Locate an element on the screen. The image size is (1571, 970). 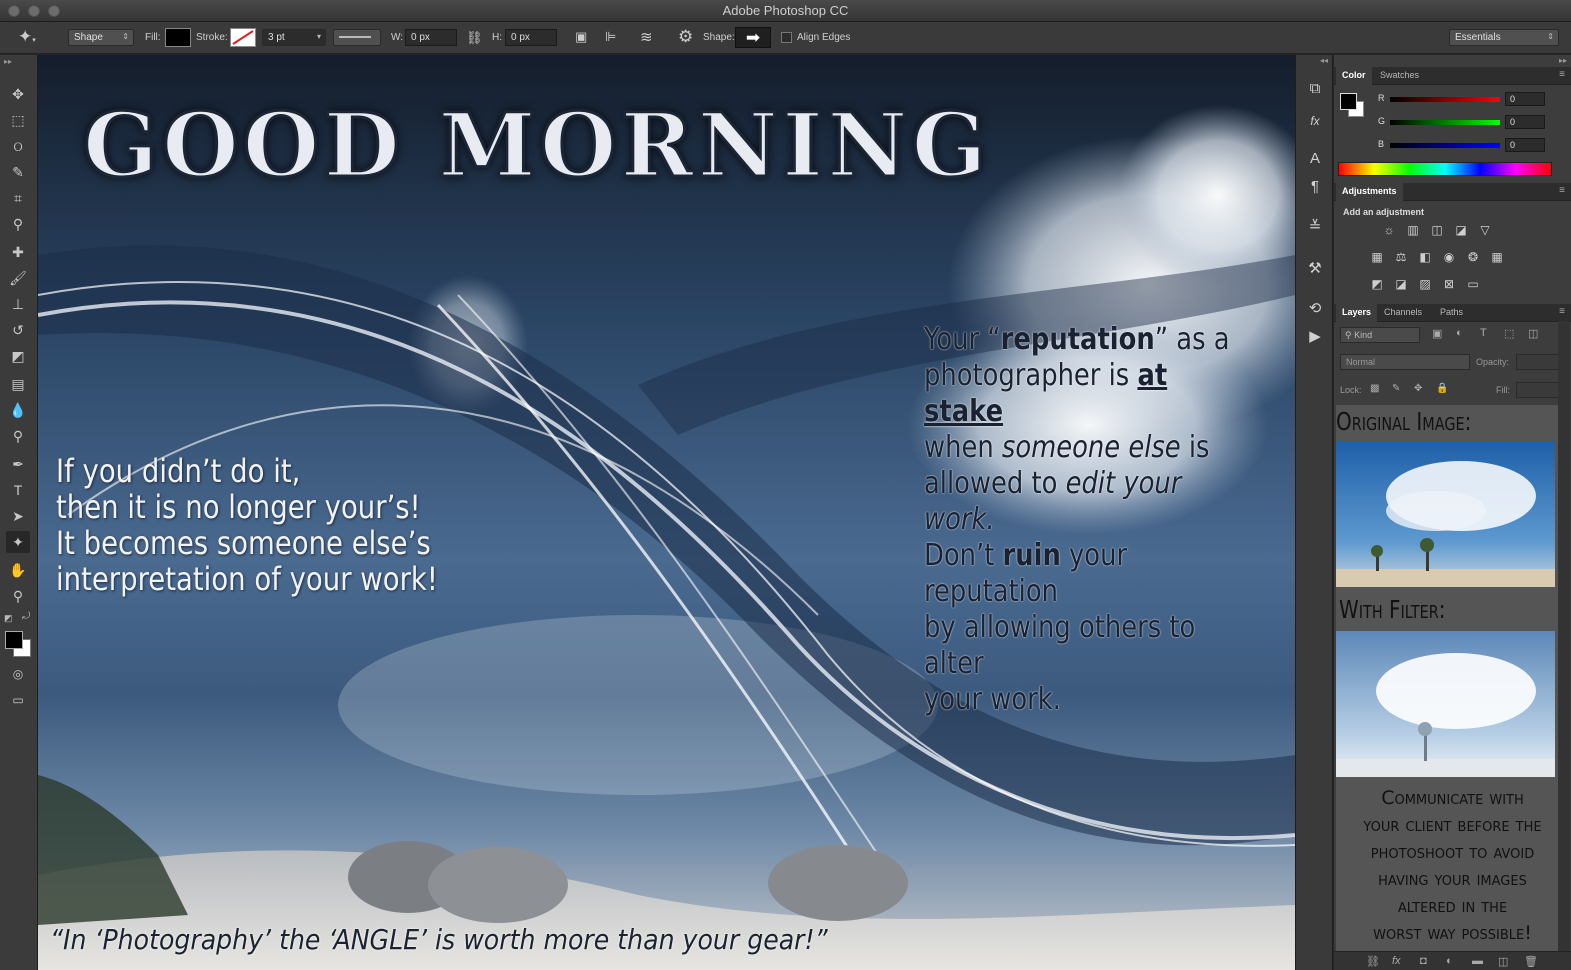
path-operations-icon: ▣ is located at coordinates (581, 37).